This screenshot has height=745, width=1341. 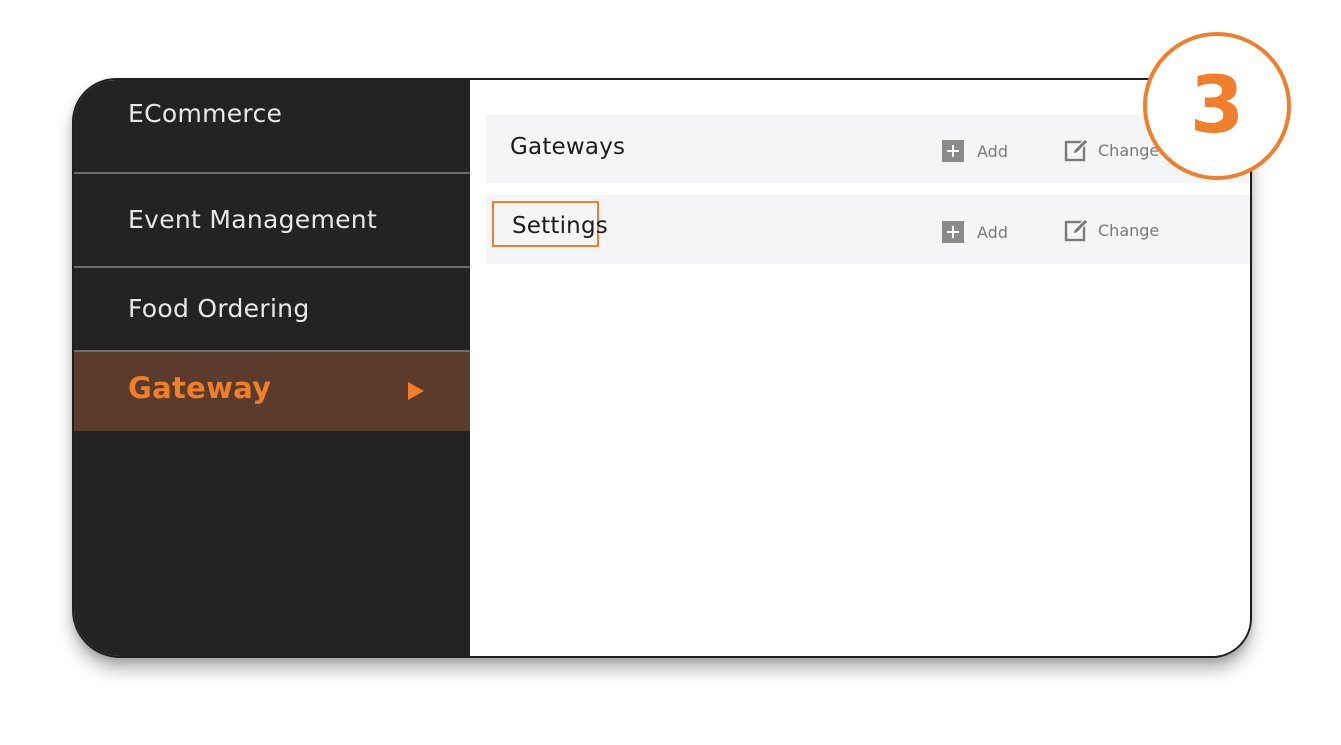 I want to click on step-number-badge: 3, so click(x=1217, y=106).